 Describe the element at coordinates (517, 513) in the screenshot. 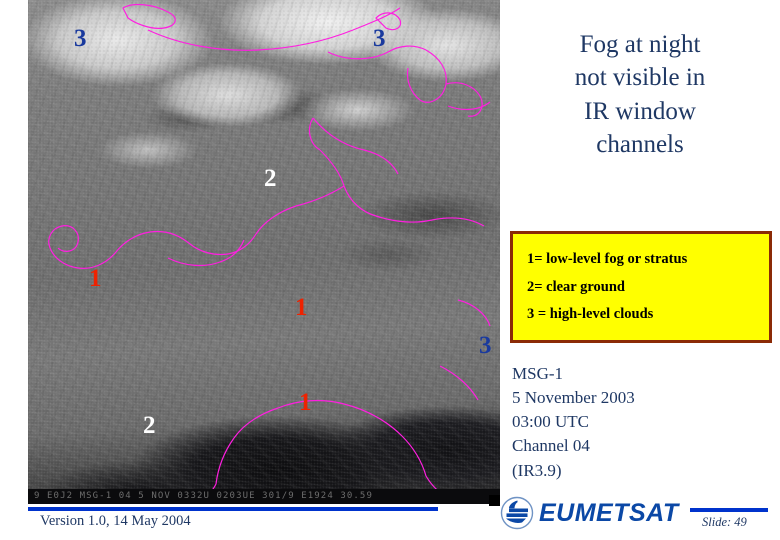

I see `eumetsat-emblem-icon` at that location.